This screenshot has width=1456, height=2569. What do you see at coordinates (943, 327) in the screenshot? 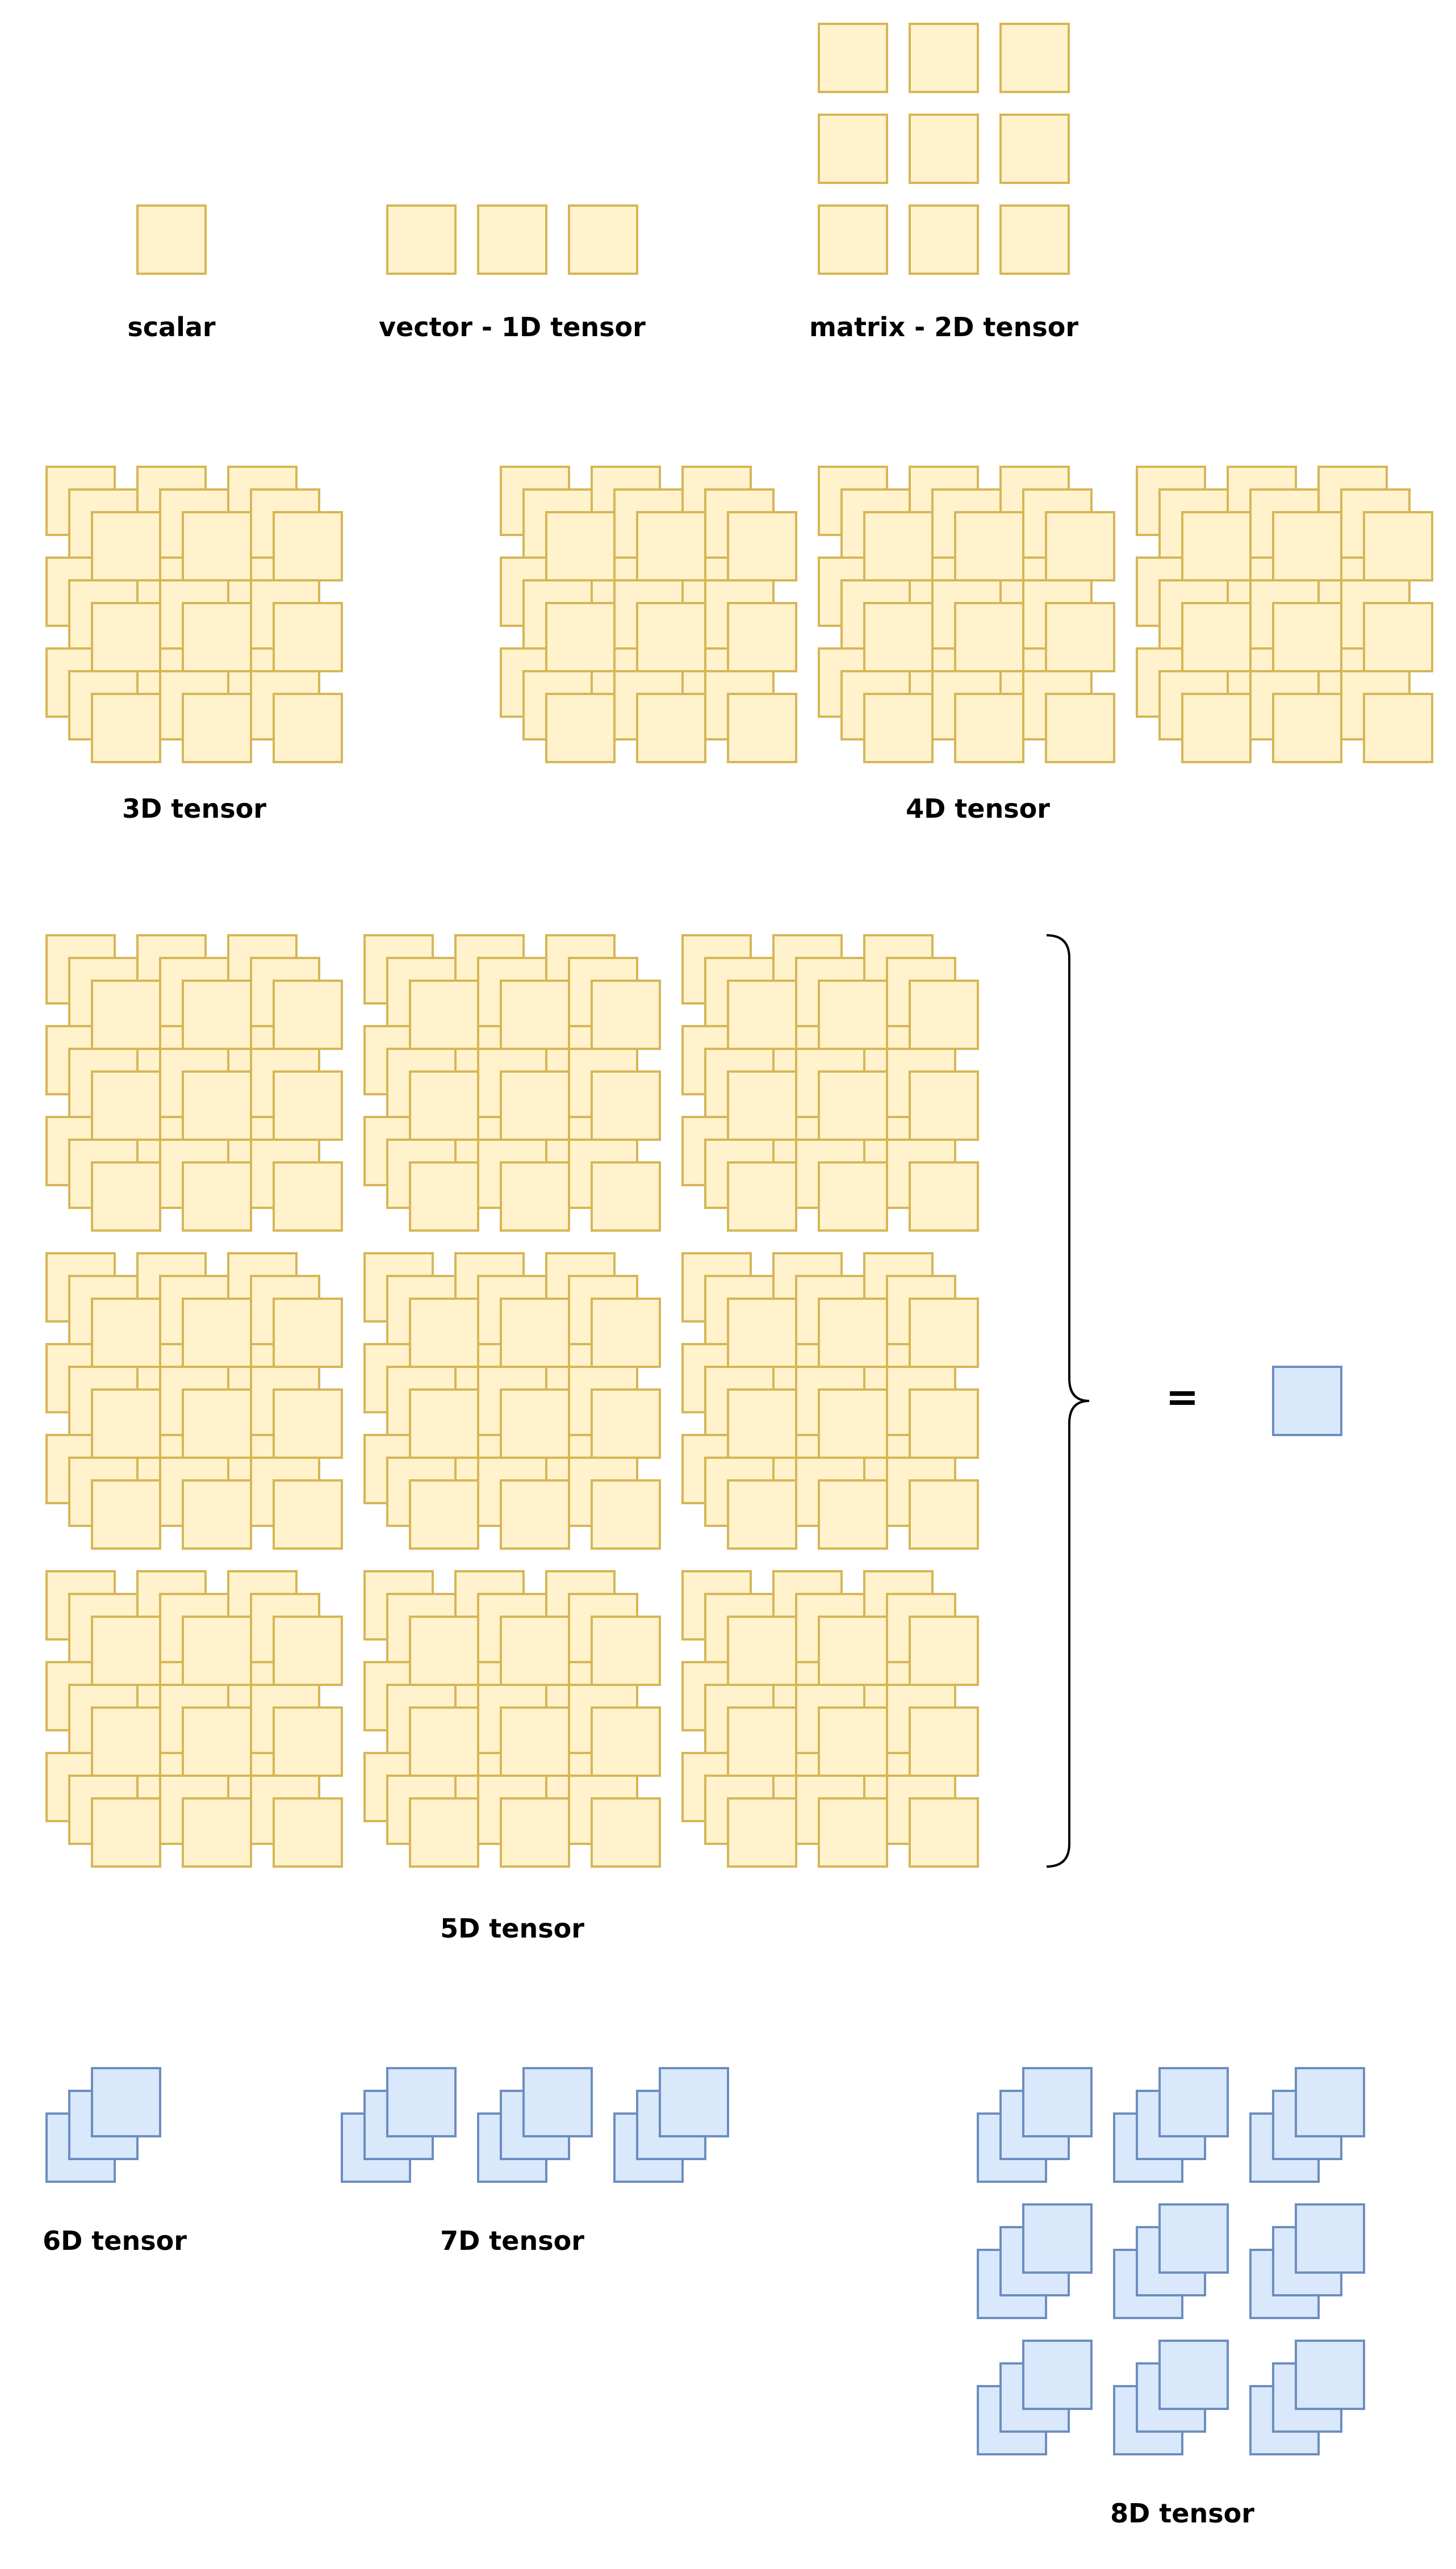
I see `label-matrix: matrix - 2D tensor` at bounding box center [943, 327].